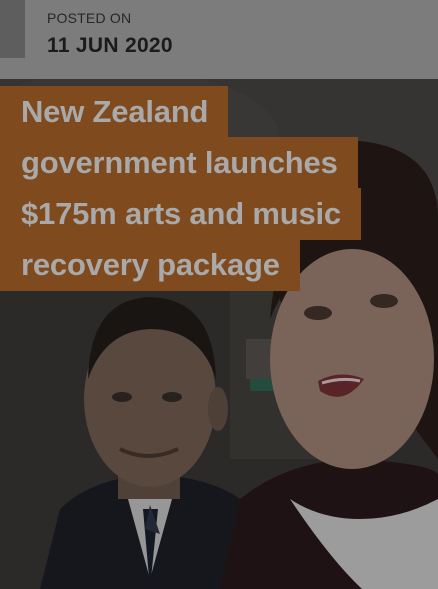 This screenshot has height=589, width=438. What do you see at coordinates (114, 112) in the screenshot?
I see `headline-text: New Zealand` at bounding box center [114, 112].